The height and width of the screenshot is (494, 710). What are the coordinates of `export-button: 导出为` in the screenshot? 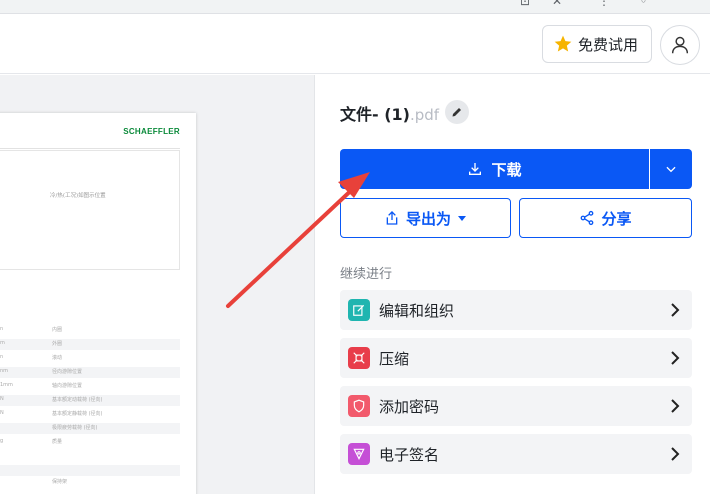 It's located at (425, 218).